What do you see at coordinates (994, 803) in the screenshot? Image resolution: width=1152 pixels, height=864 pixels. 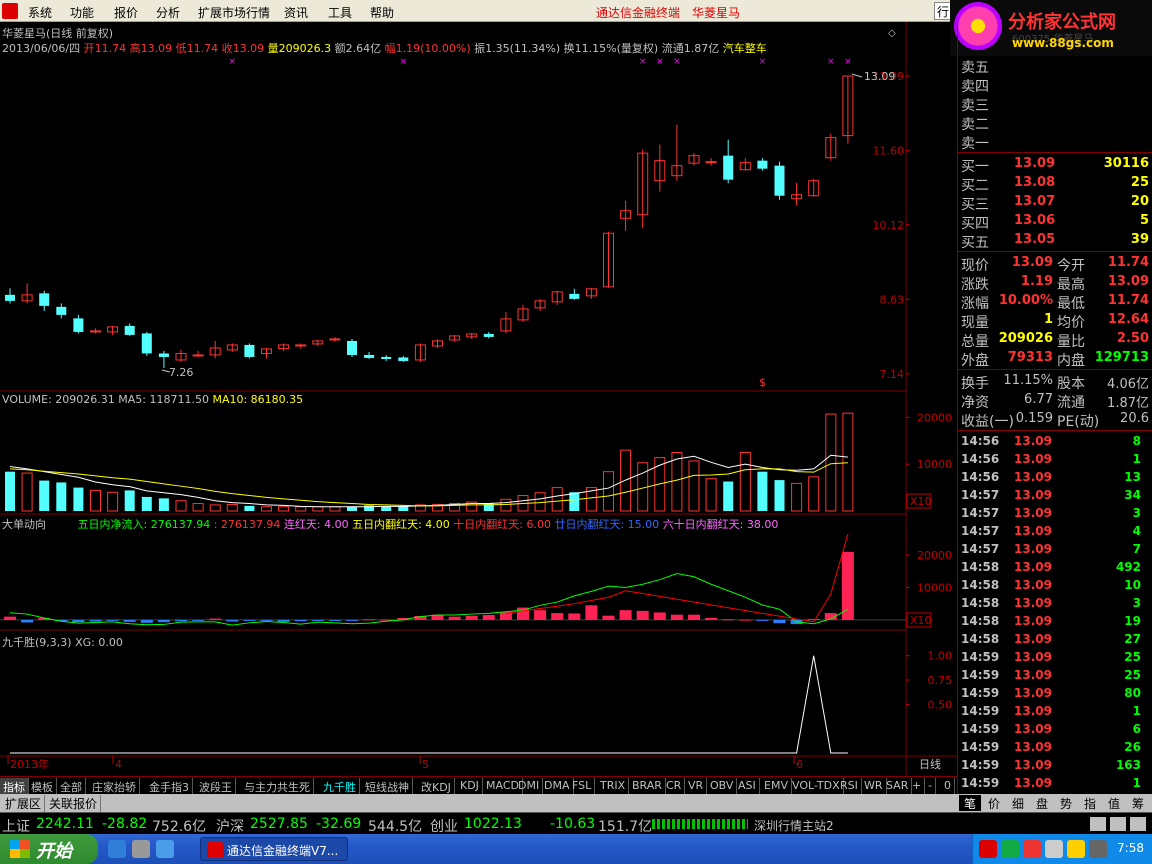 I see `right-tab: 价` at bounding box center [994, 803].